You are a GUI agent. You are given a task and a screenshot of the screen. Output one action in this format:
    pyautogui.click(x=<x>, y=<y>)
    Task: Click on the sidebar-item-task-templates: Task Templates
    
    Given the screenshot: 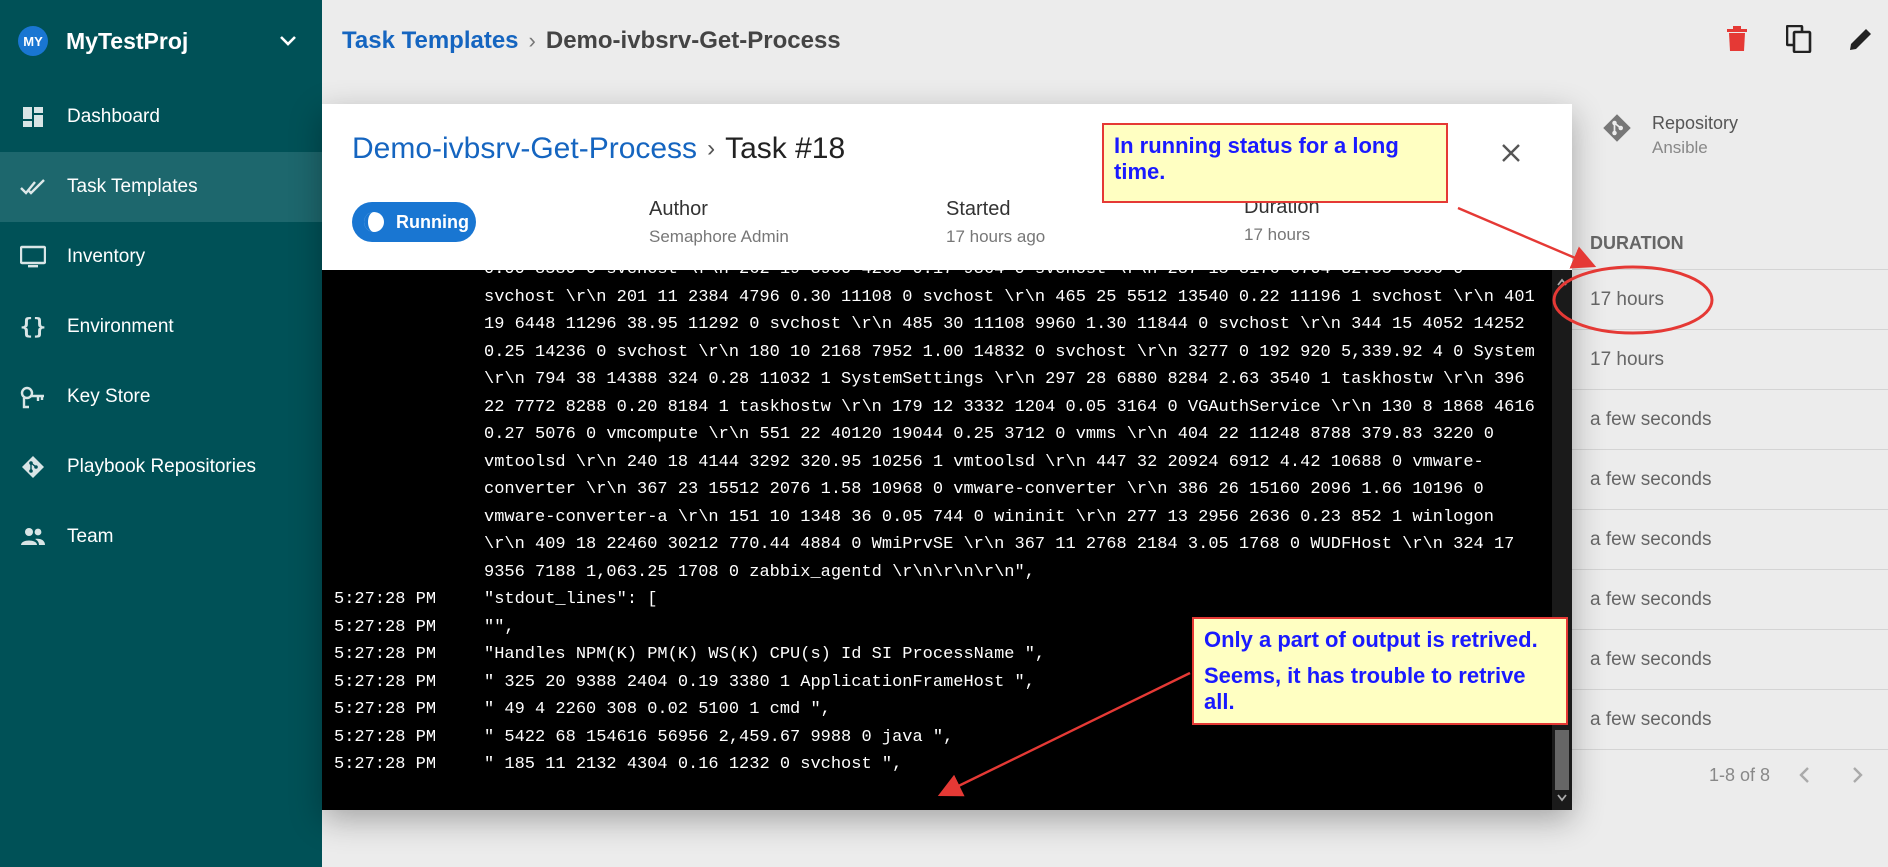 What is the action you would take?
    pyautogui.click(x=161, y=187)
    